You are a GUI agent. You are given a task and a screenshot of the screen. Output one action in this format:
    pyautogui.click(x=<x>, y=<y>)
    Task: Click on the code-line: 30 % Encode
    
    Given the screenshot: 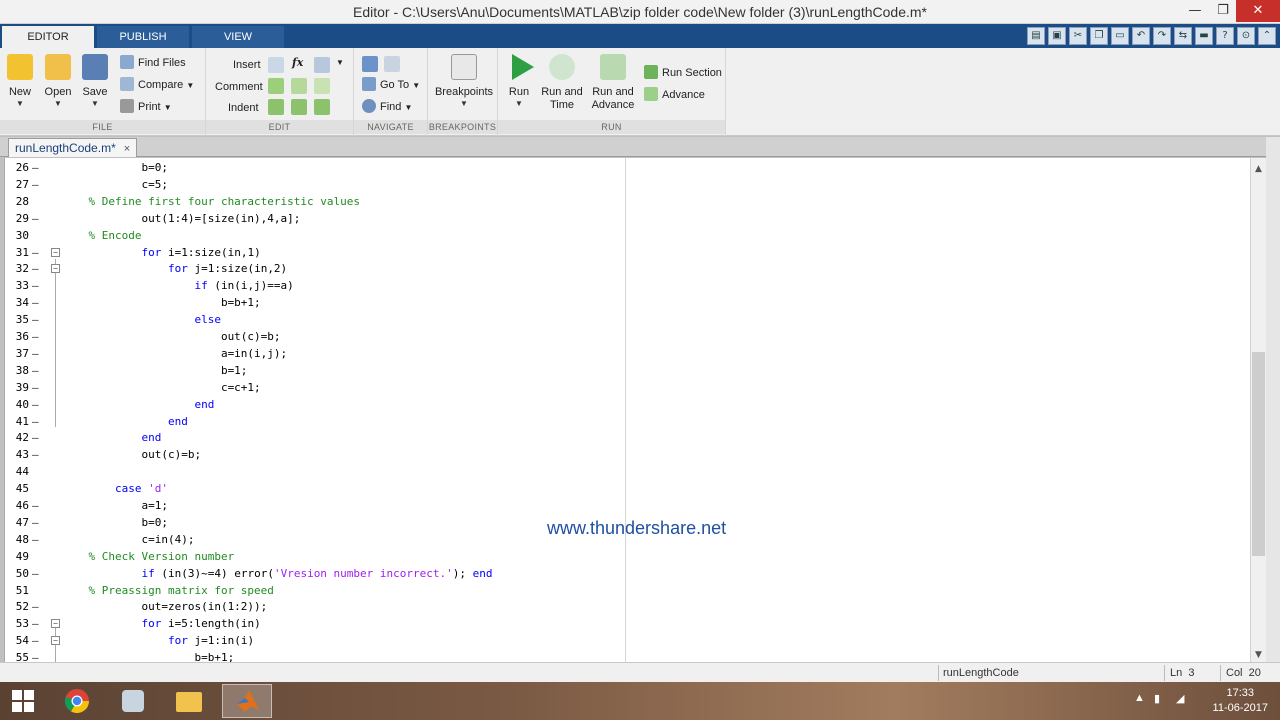 What is the action you would take?
    pyautogui.click(x=627, y=235)
    